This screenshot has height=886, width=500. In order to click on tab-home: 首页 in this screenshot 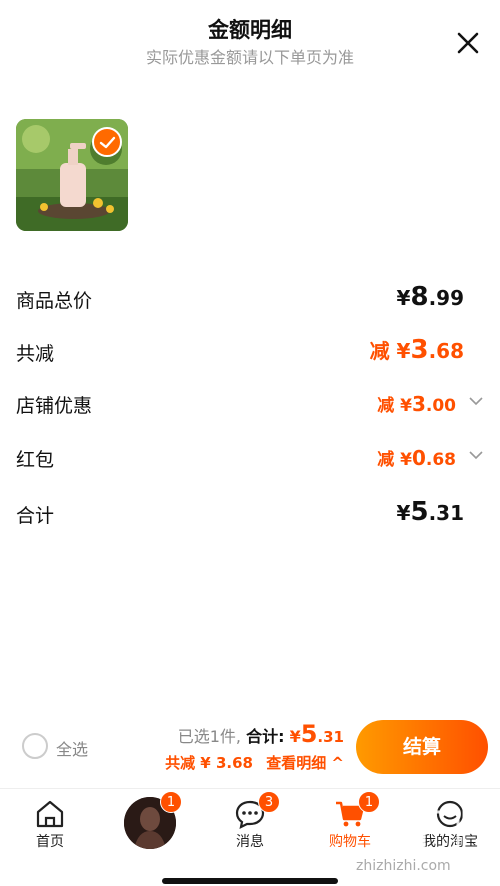, I will do `click(50, 824)`.